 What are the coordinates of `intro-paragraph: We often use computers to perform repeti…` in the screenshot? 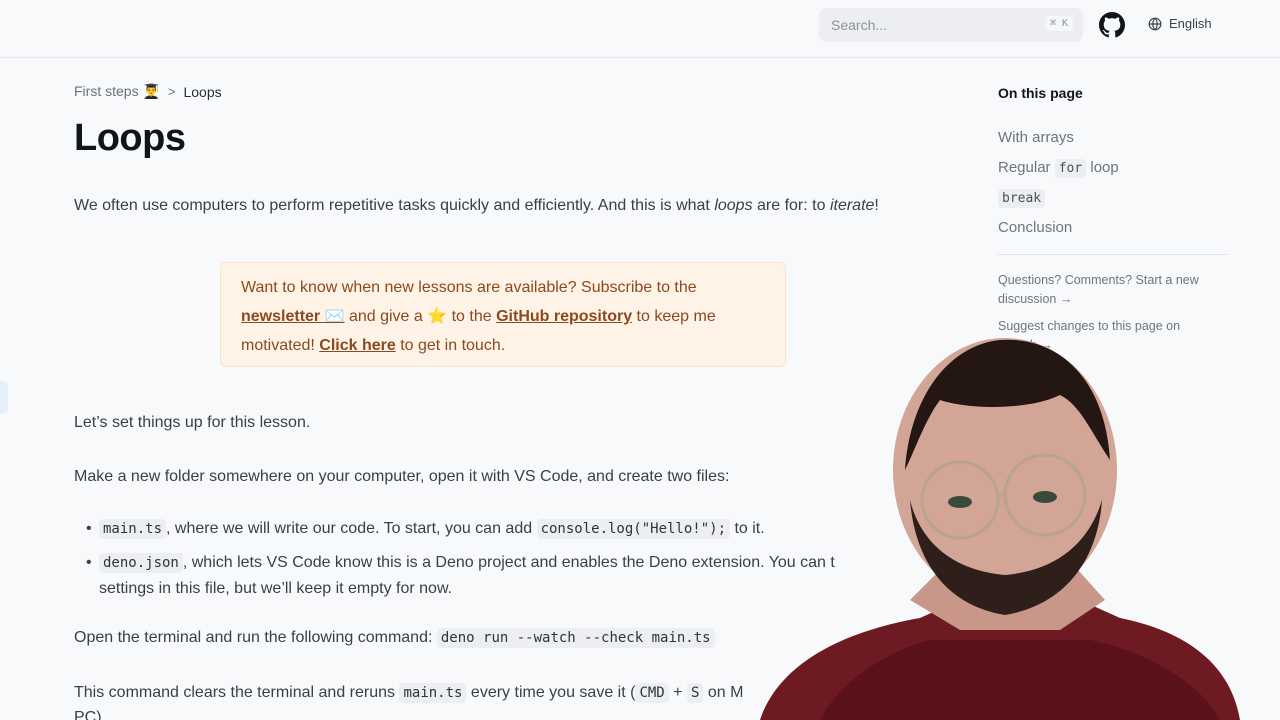 It's located at (476, 205).